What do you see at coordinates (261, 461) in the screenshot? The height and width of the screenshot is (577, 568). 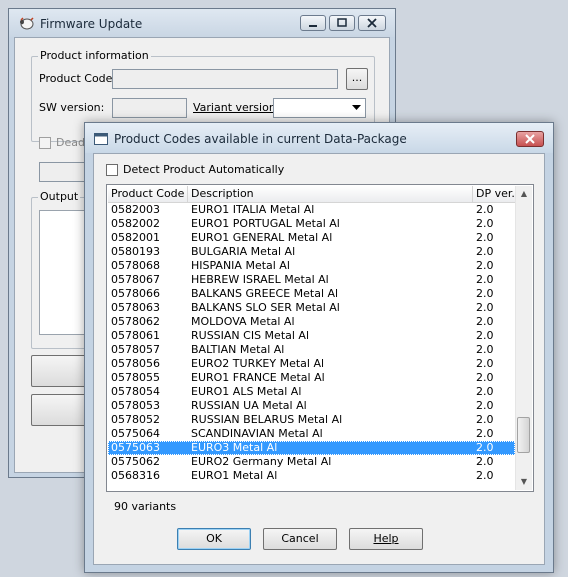 I see `cell-description: EURO2 Germany Metal Al` at bounding box center [261, 461].